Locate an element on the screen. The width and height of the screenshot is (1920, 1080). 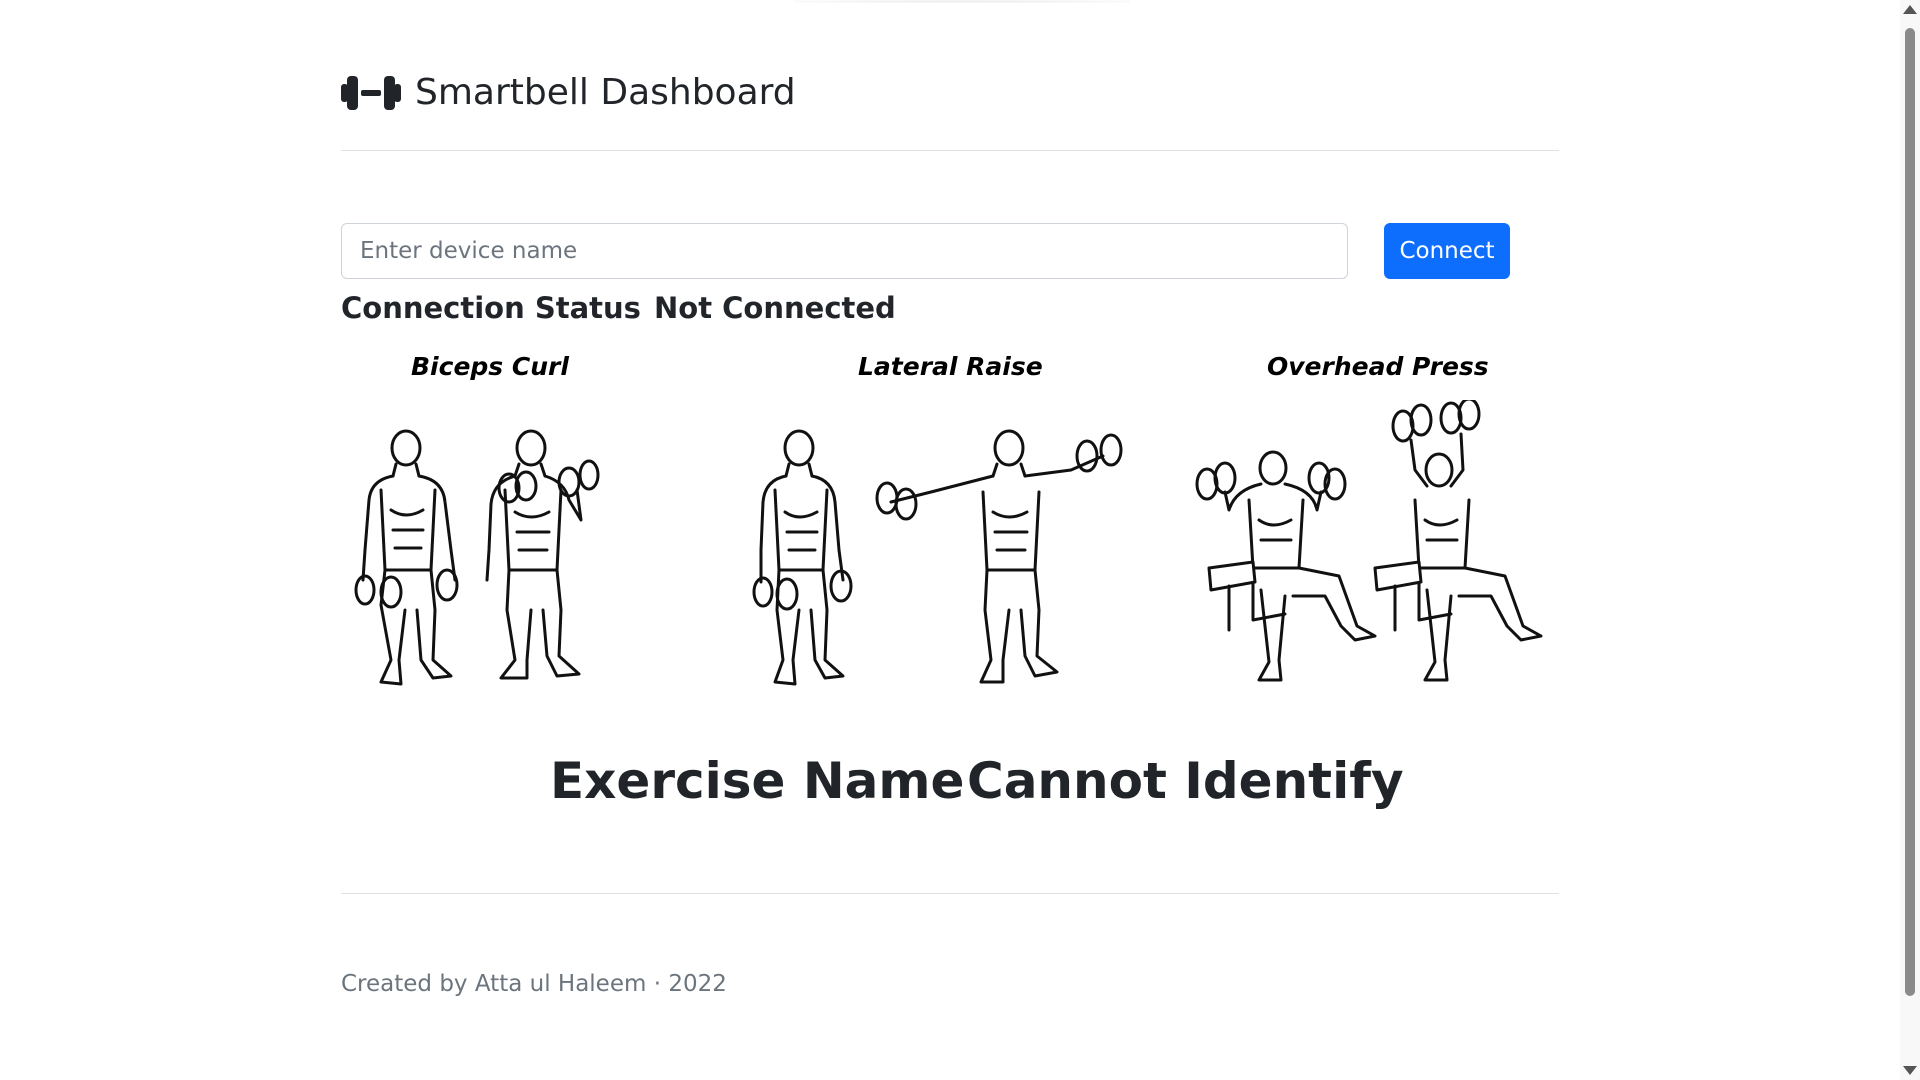
exercise-title: Biceps Curl is located at coordinates (490, 366).